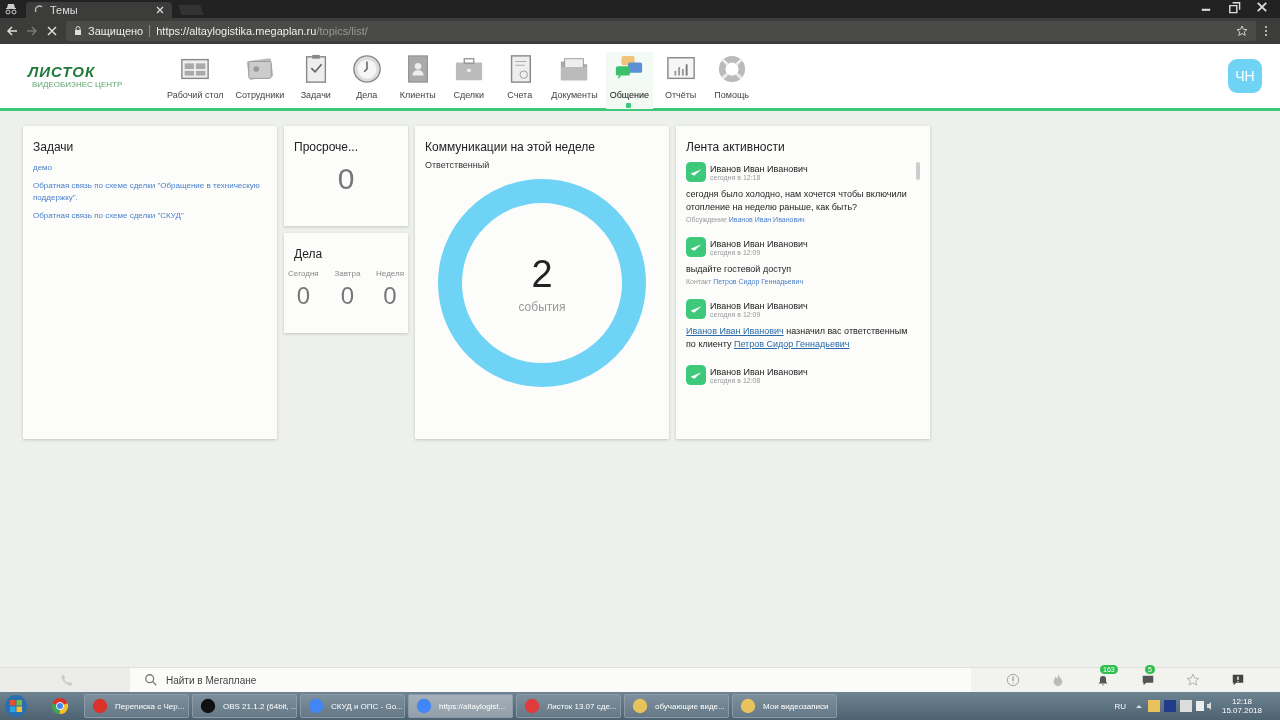 The image size is (1280, 720). I want to click on nav-item: Задачи, so click(316, 80).